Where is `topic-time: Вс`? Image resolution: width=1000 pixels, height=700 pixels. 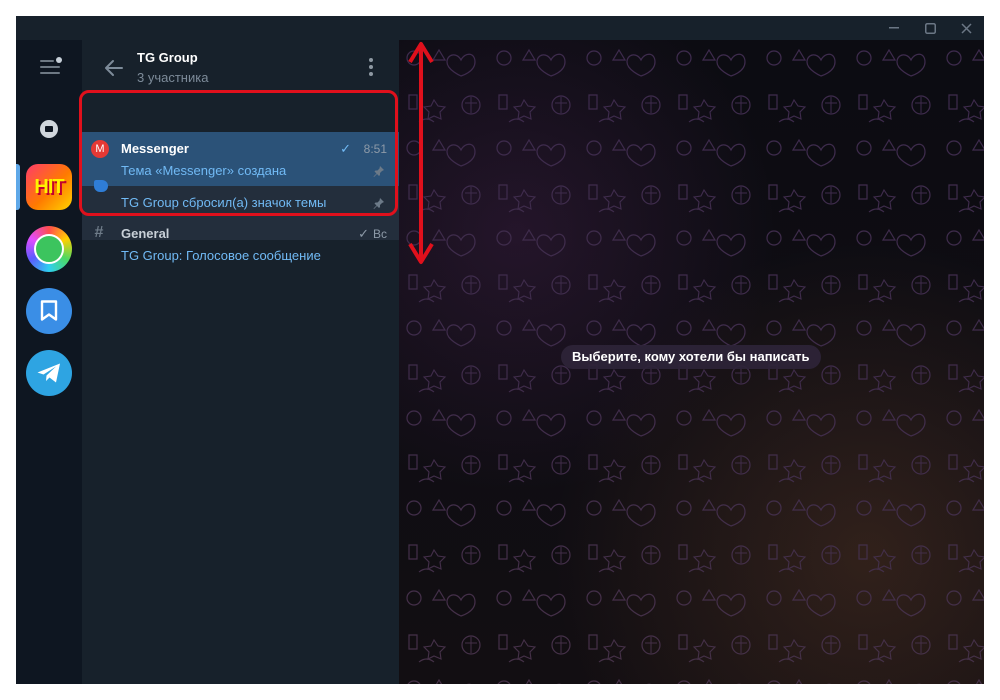 topic-time: Вс is located at coordinates (379, 234).